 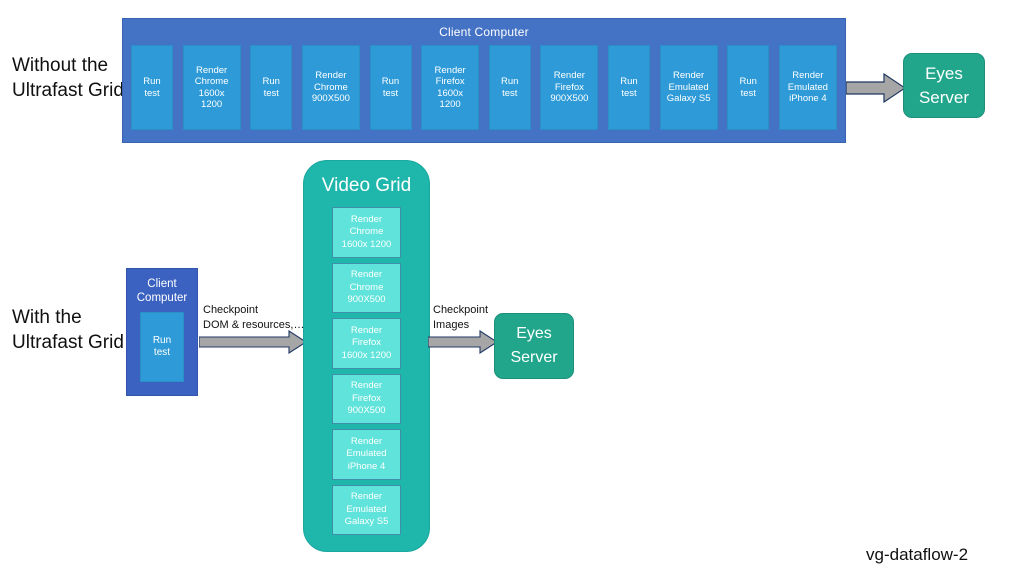 What do you see at coordinates (450, 87) in the screenshot?
I see `task-box: Render Firefox 1600x 1200` at bounding box center [450, 87].